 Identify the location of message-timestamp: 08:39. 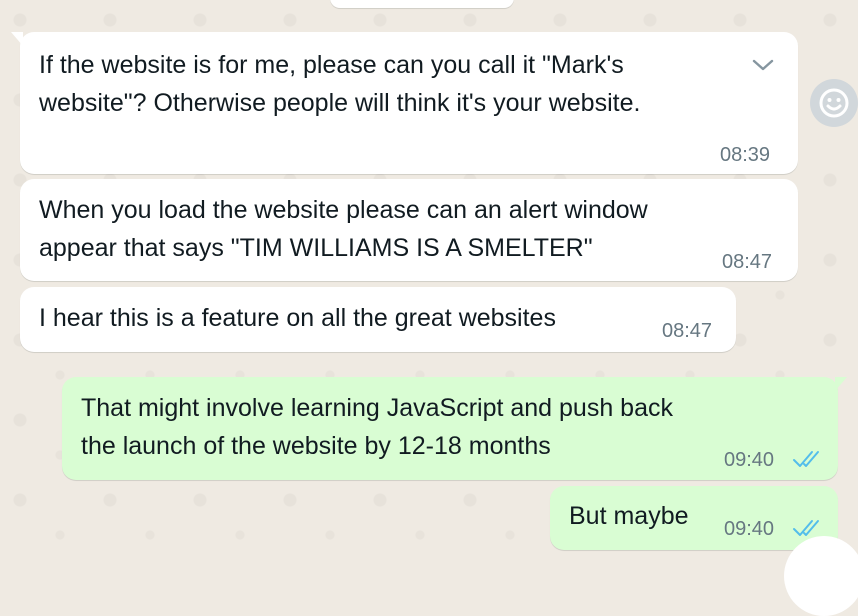
(745, 155).